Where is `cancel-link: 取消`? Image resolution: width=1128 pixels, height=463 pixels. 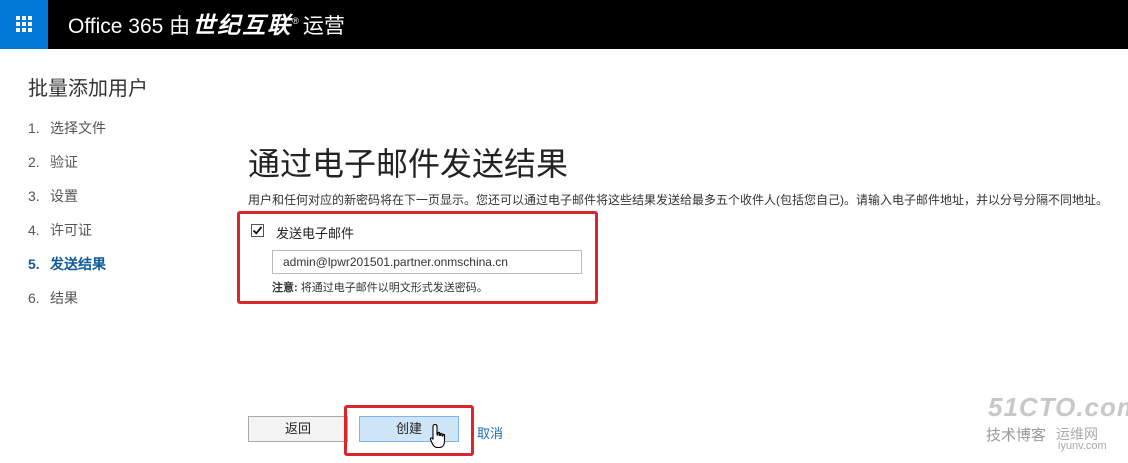 cancel-link: 取消 is located at coordinates (490, 432).